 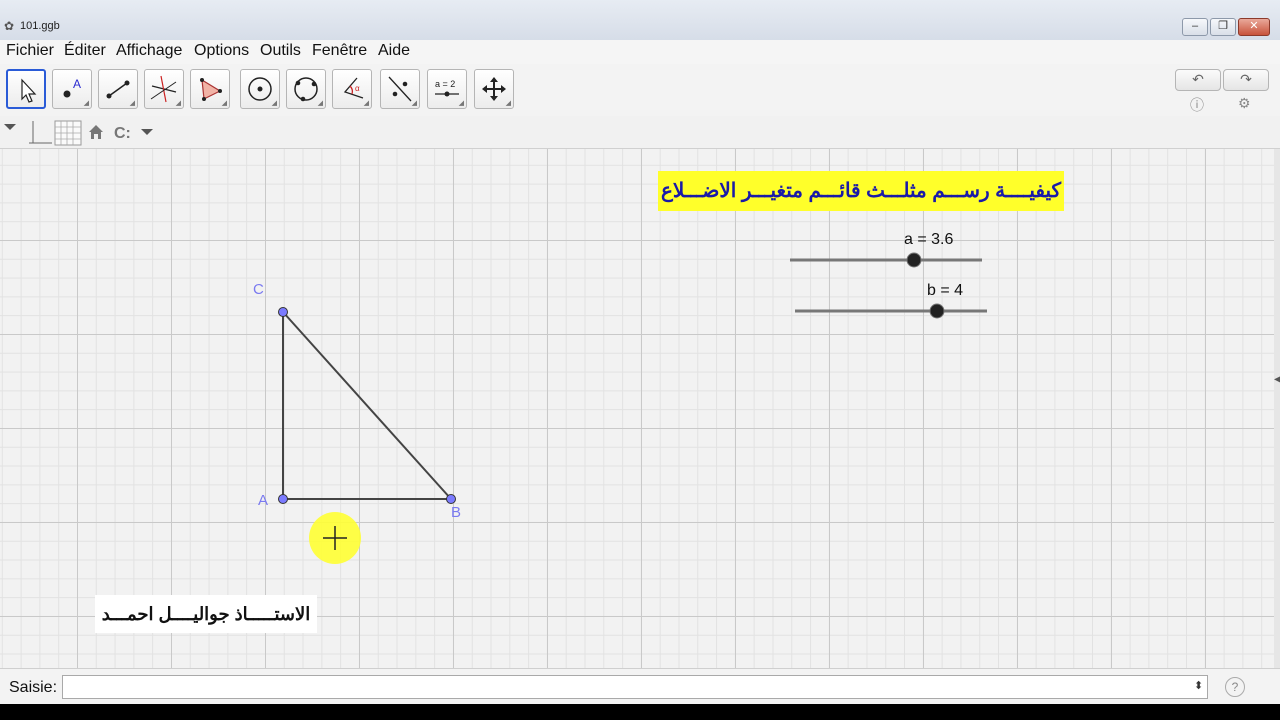 What do you see at coordinates (886, 260) in the screenshot?
I see `slider-a` at bounding box center [886, 260].